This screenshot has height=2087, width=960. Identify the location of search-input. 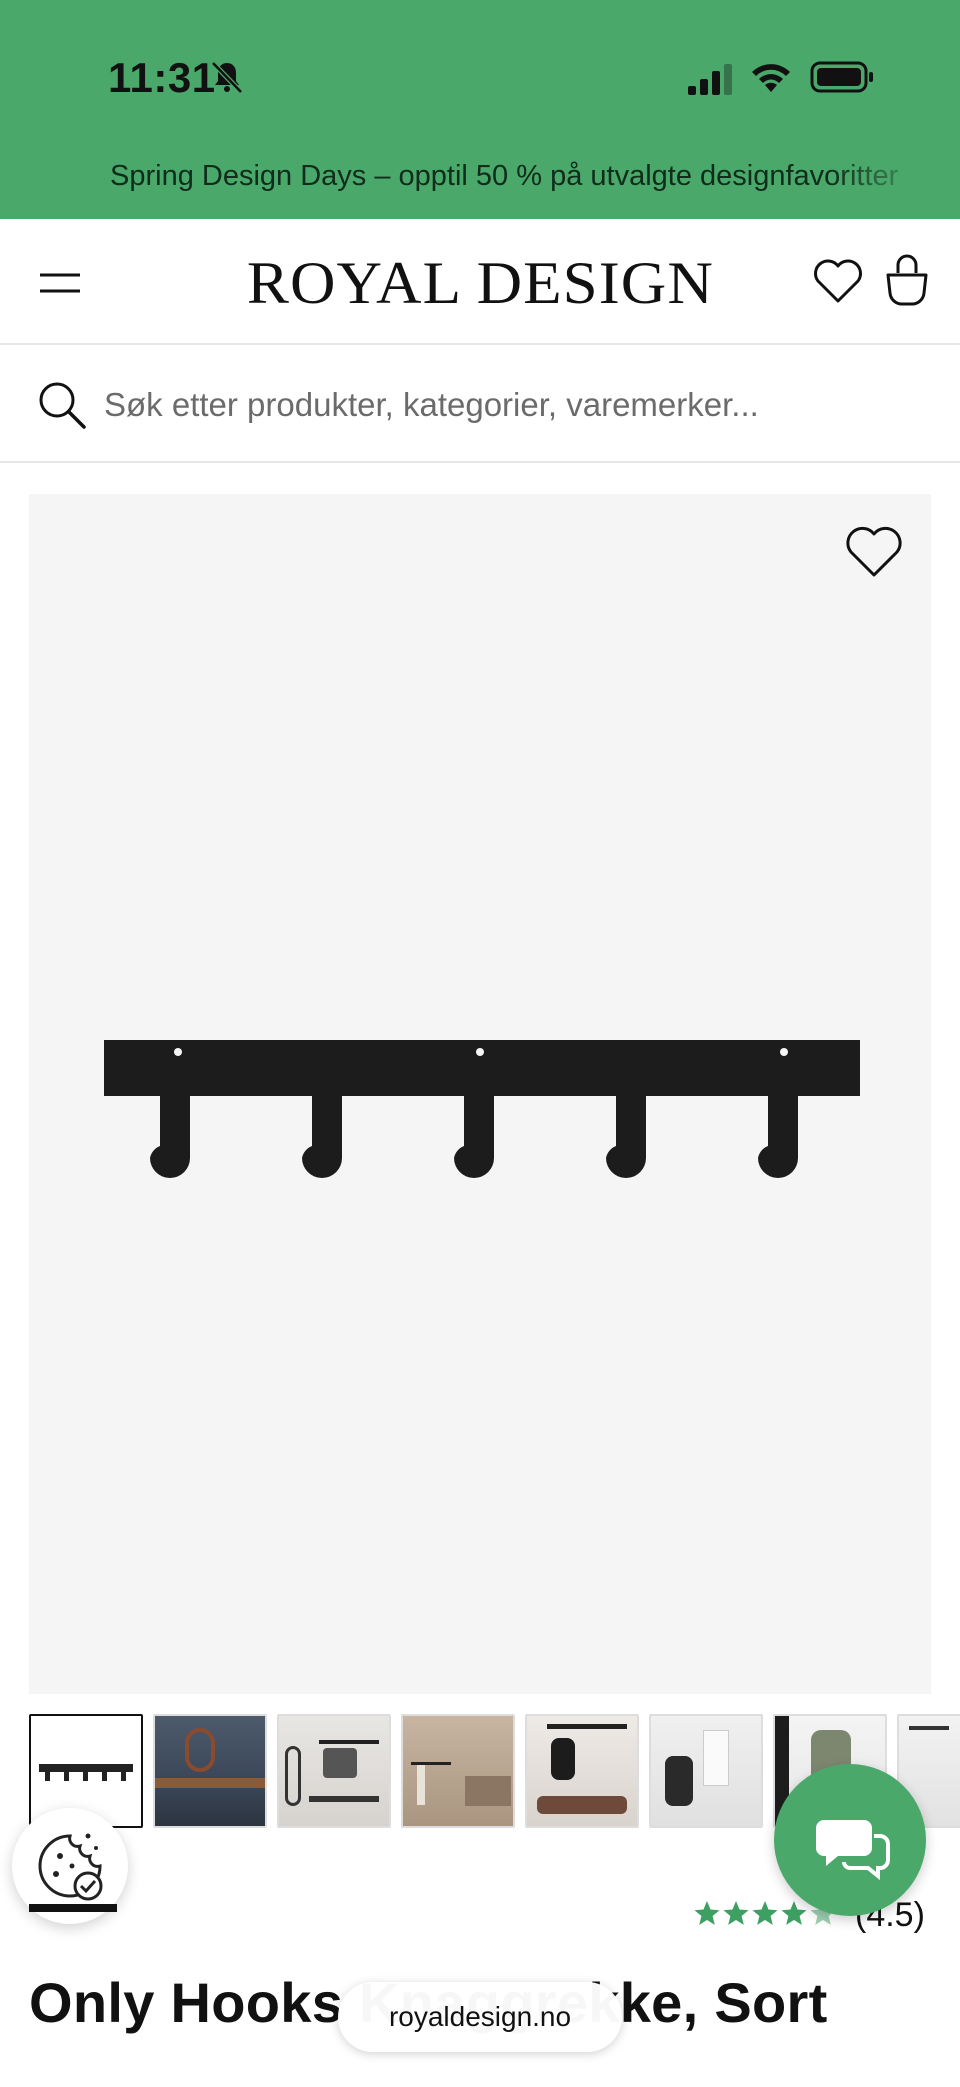
(514, 405).